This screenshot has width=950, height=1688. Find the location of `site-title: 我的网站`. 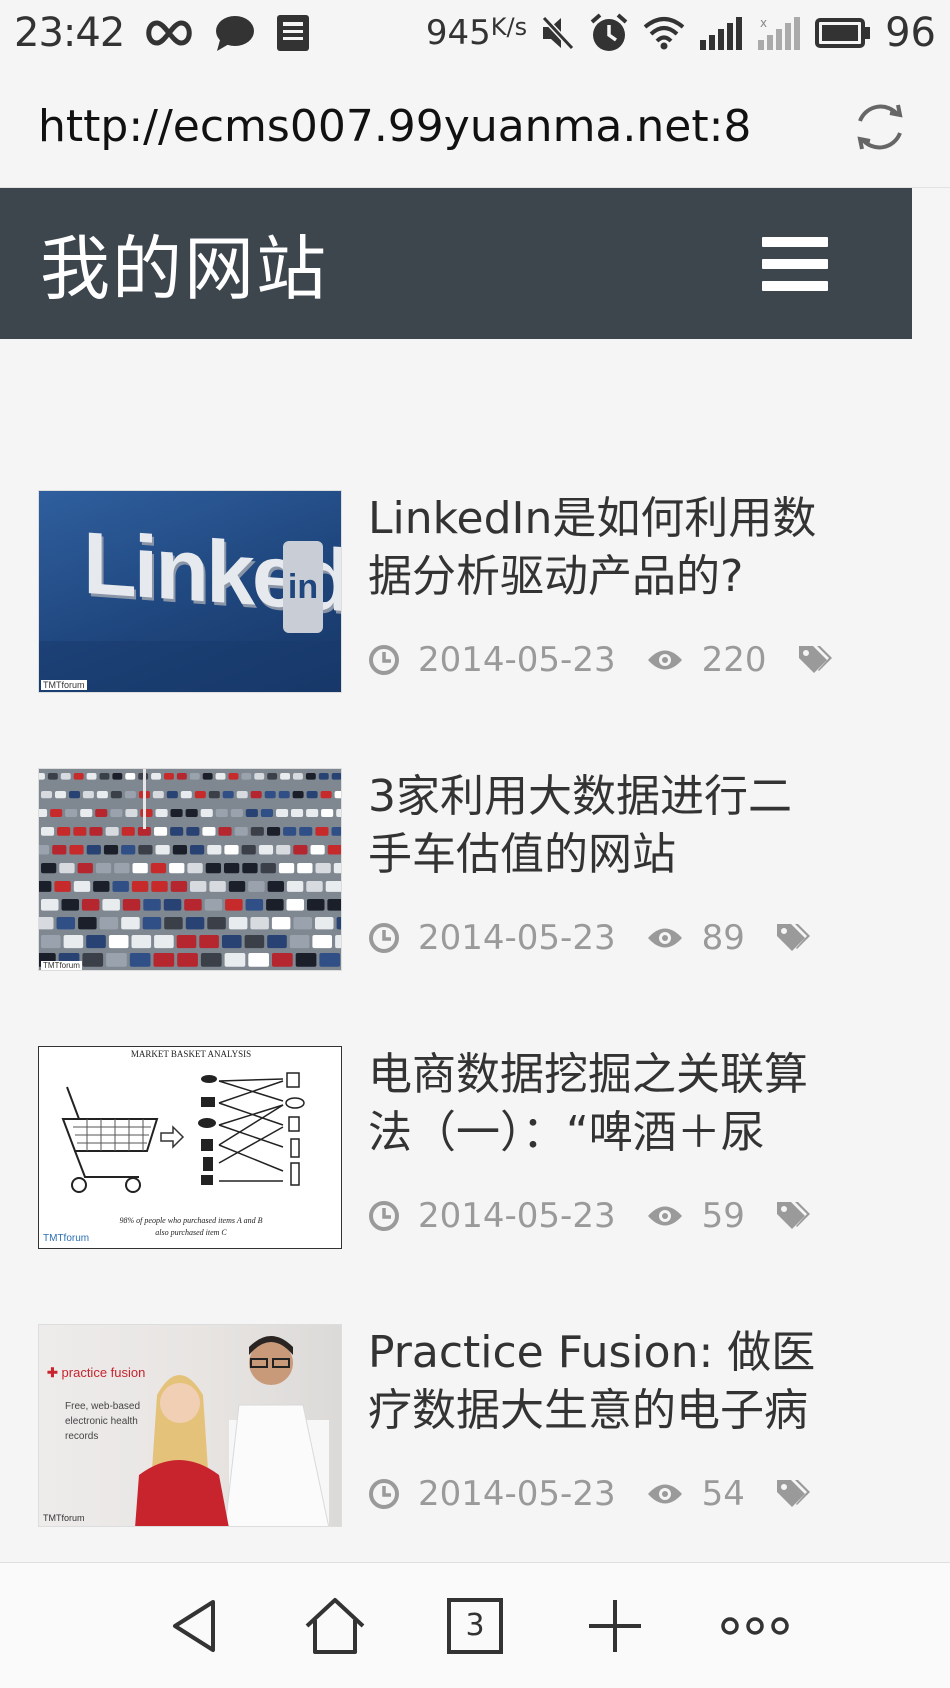

site-title: 我的网站 is located at coordinates (184, 263).